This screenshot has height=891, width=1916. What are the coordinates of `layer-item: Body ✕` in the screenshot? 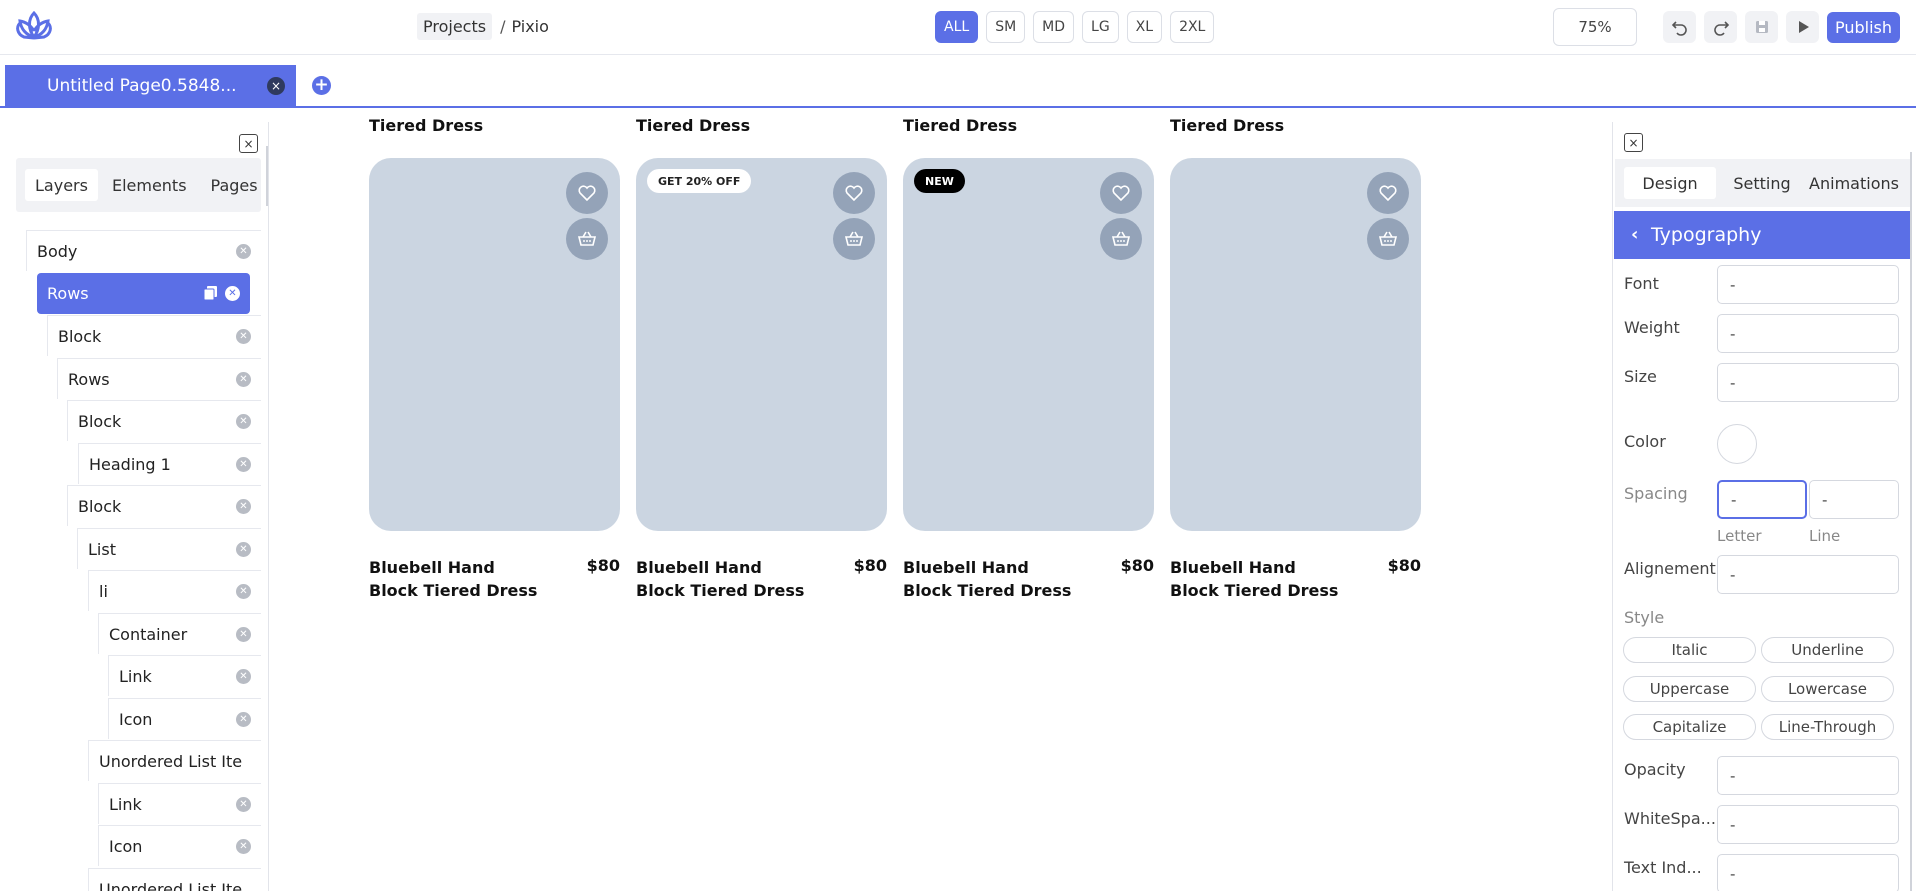 It's located at (143, 250).